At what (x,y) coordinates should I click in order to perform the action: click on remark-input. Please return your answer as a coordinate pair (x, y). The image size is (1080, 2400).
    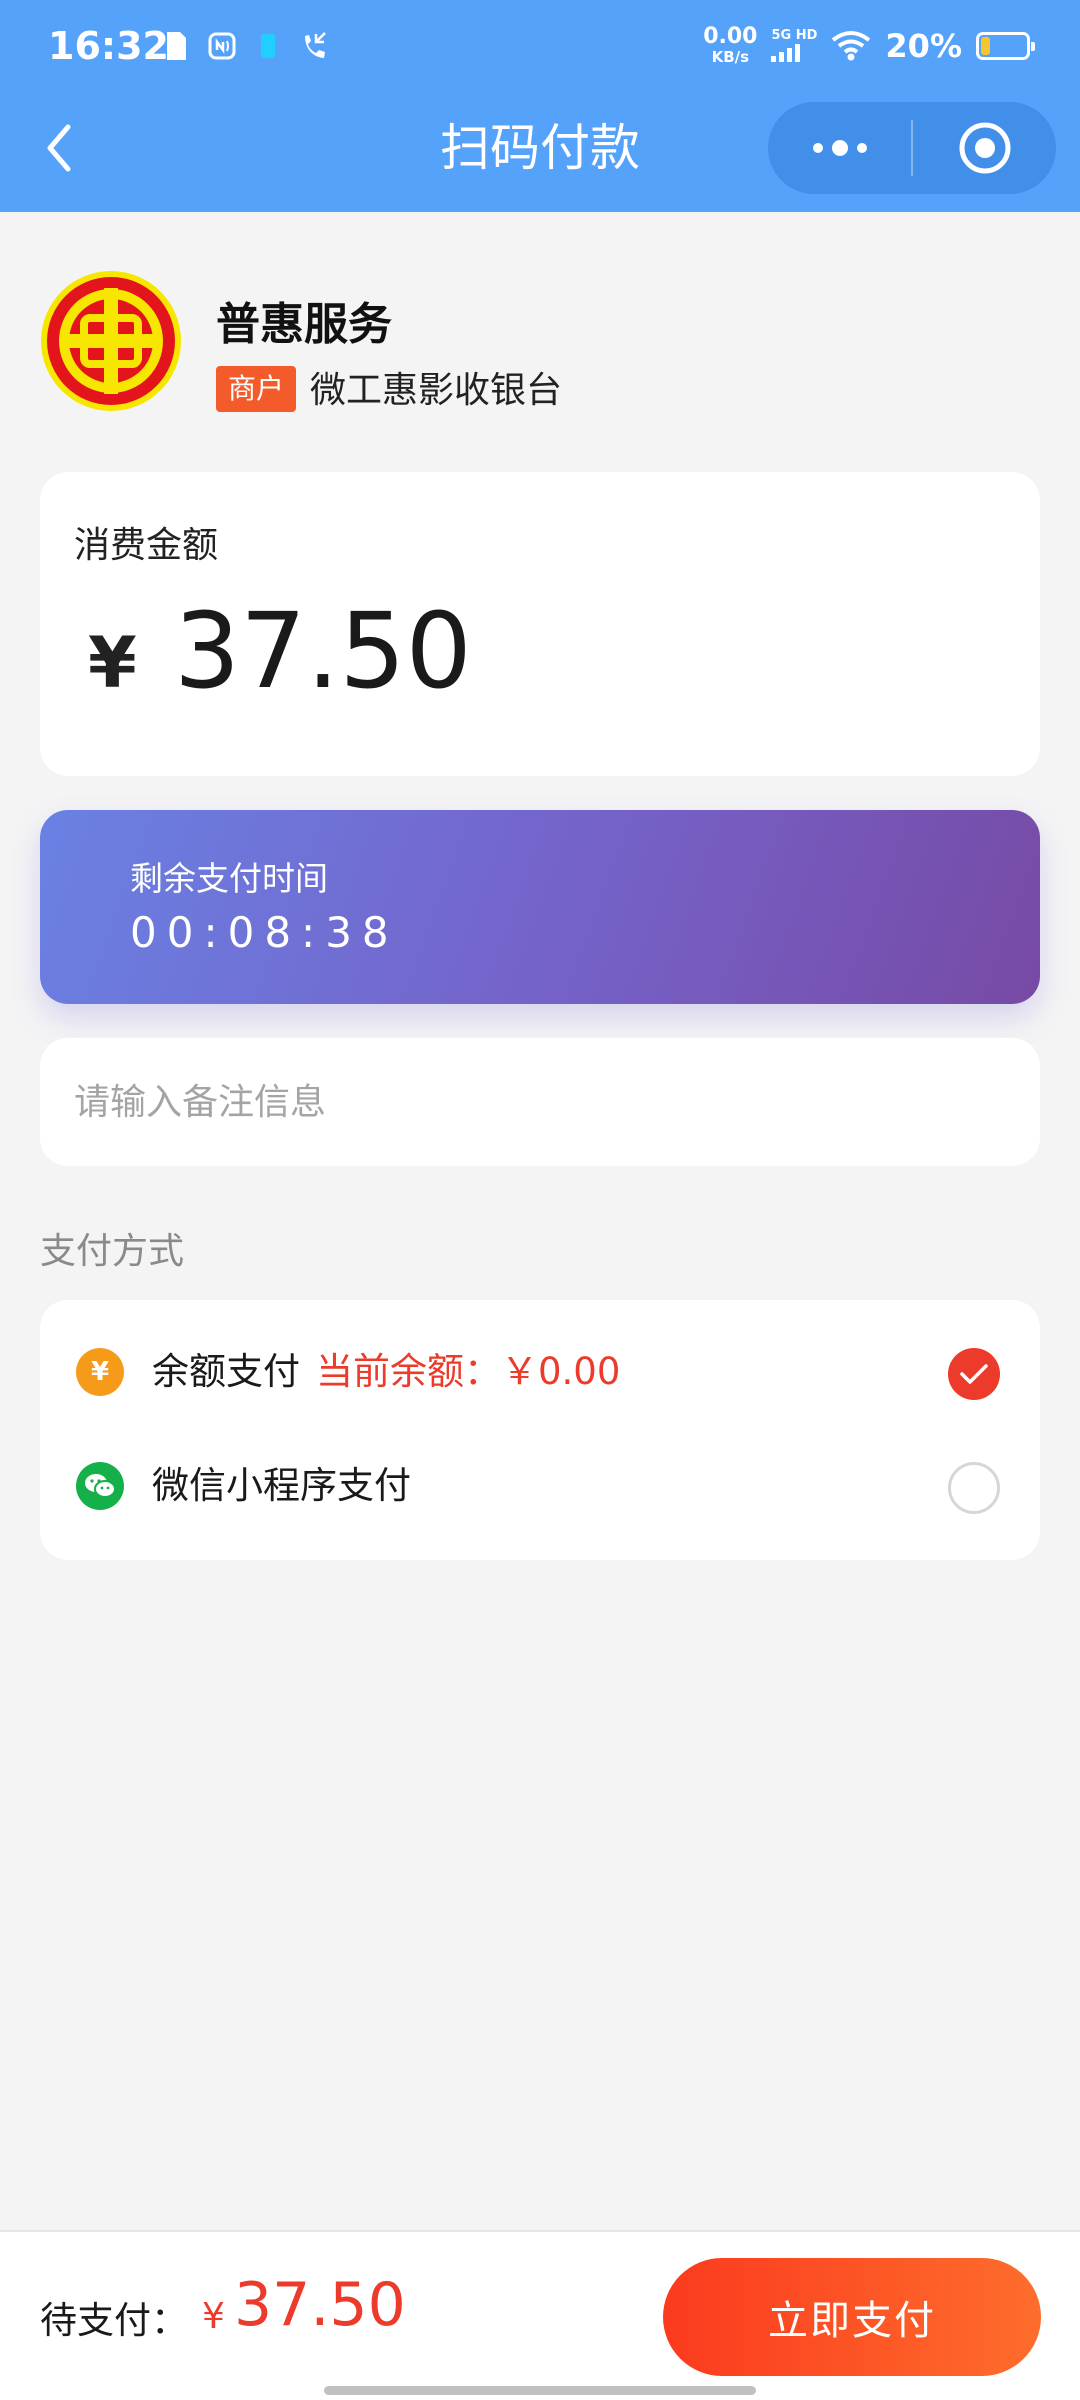
    Looking at the image, I should click on (539, 1102).